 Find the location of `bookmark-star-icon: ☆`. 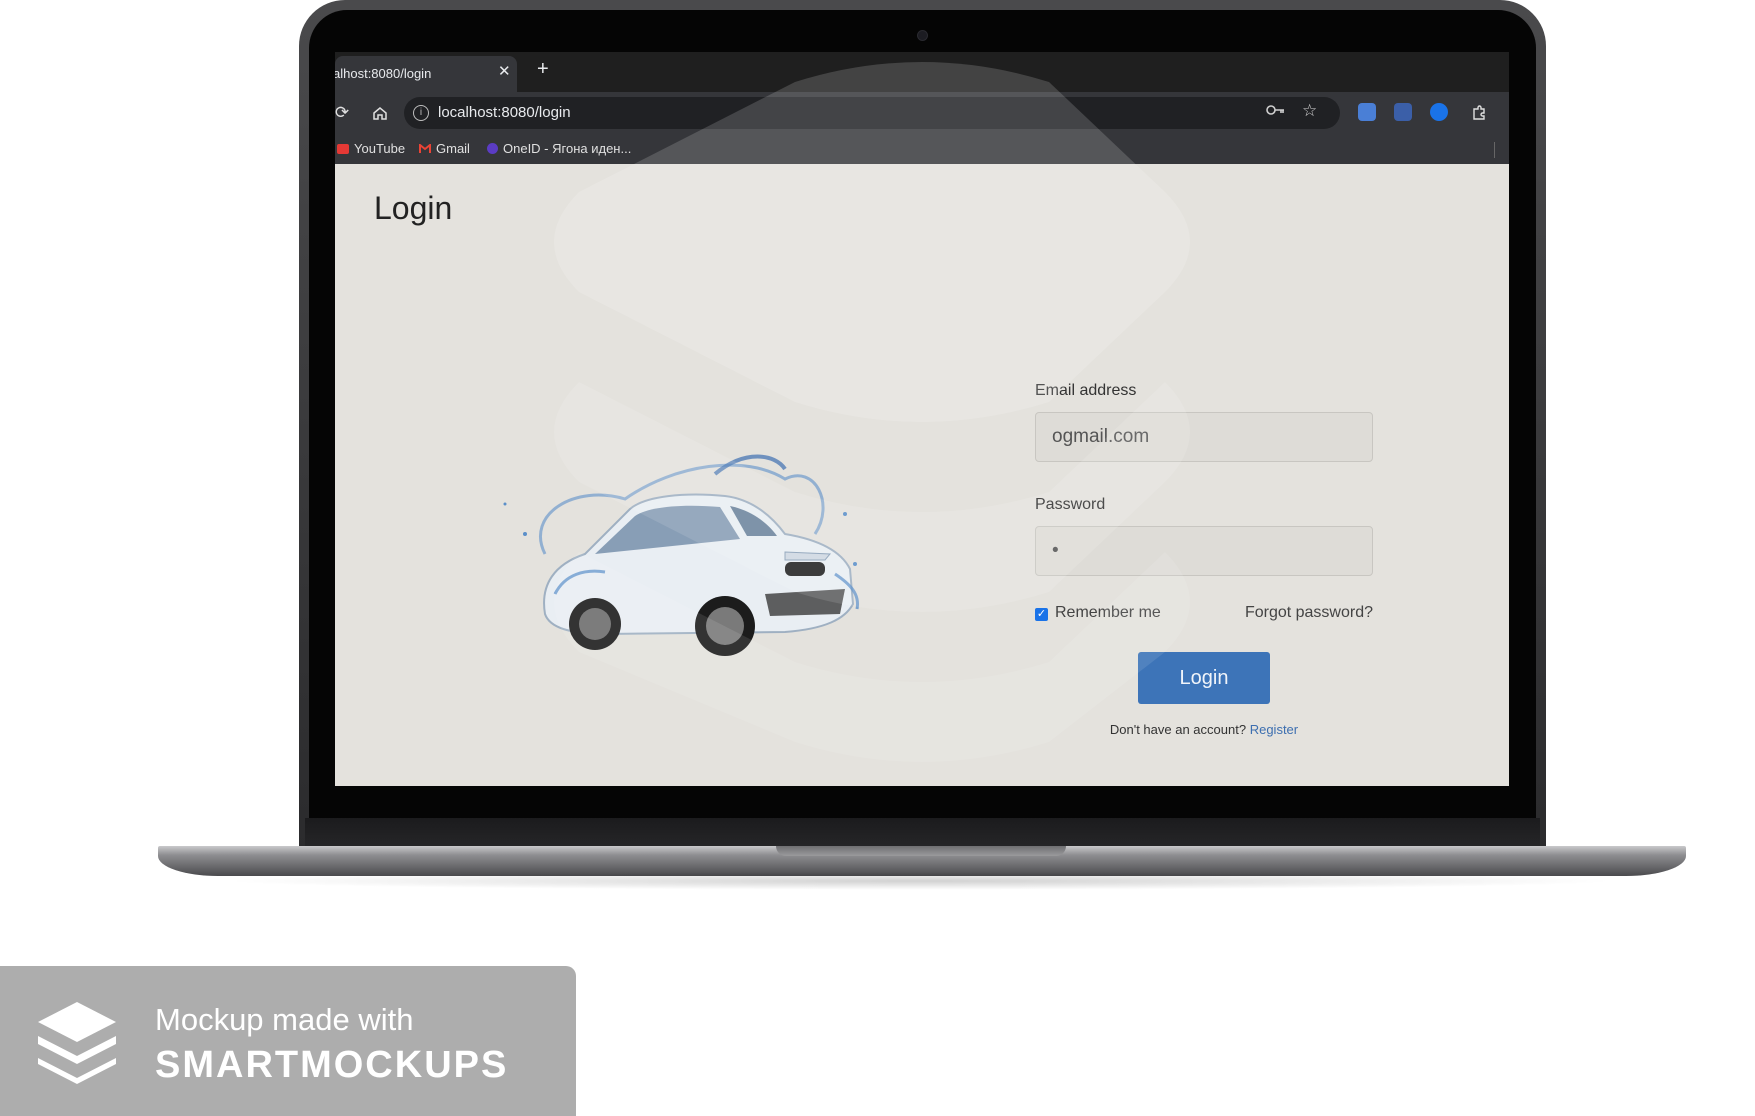

bookmark-star-icon: ☆ is located at coordinates (1309, 111).